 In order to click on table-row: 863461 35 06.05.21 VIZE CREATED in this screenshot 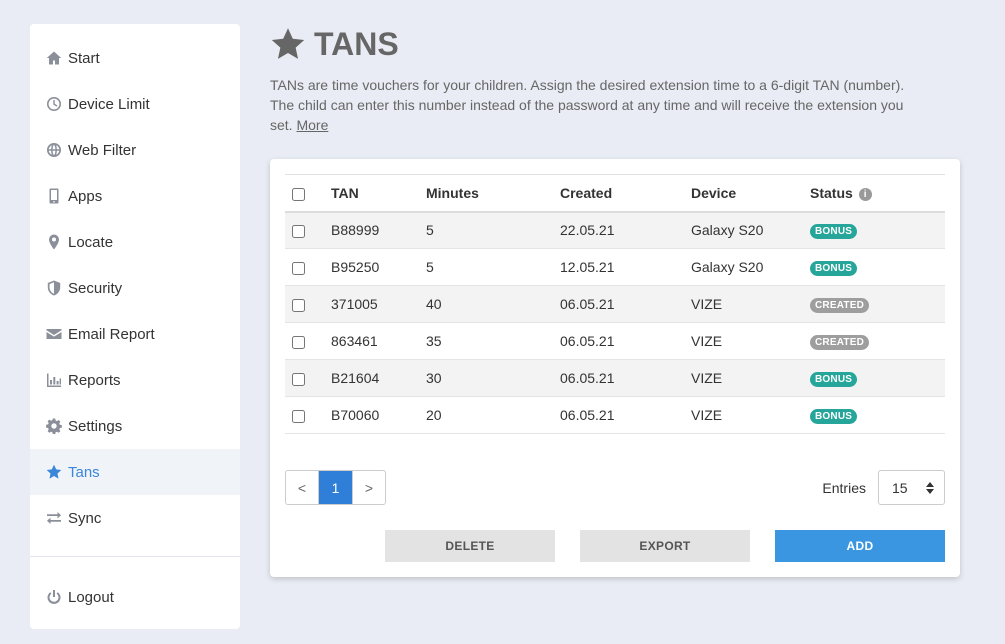, I will do `click(615, 341)`.